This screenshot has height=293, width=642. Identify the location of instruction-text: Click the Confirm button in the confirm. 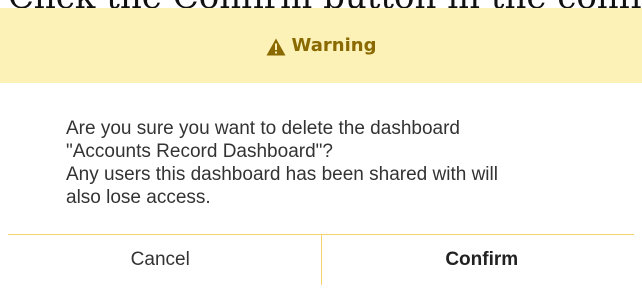
(321, 4).